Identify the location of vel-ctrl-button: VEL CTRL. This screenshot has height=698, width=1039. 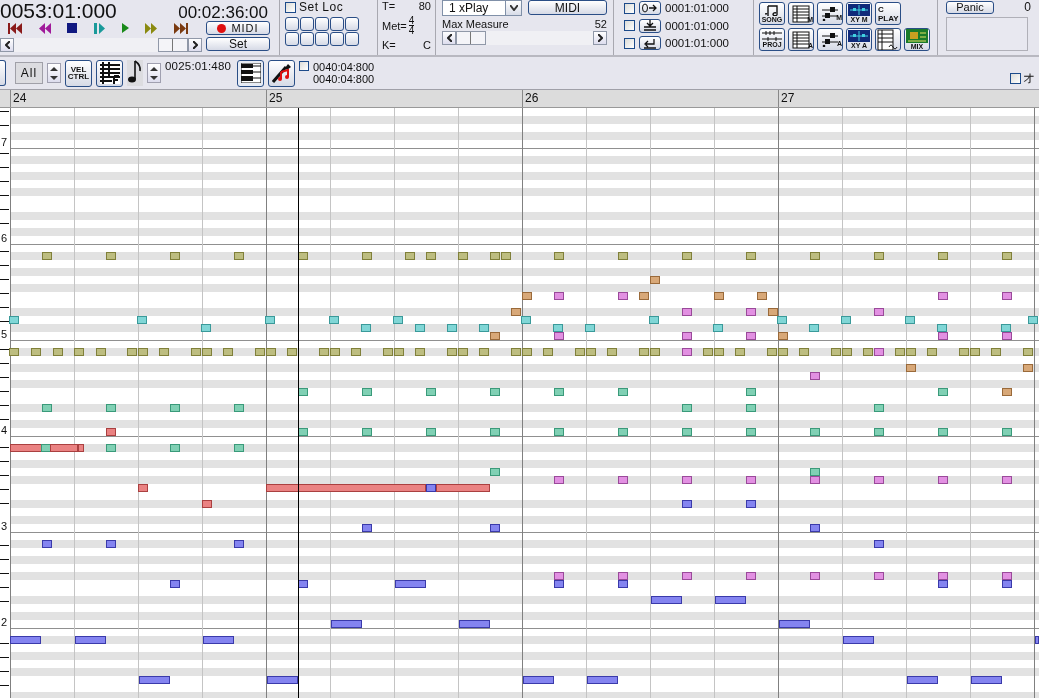
(78, 73).